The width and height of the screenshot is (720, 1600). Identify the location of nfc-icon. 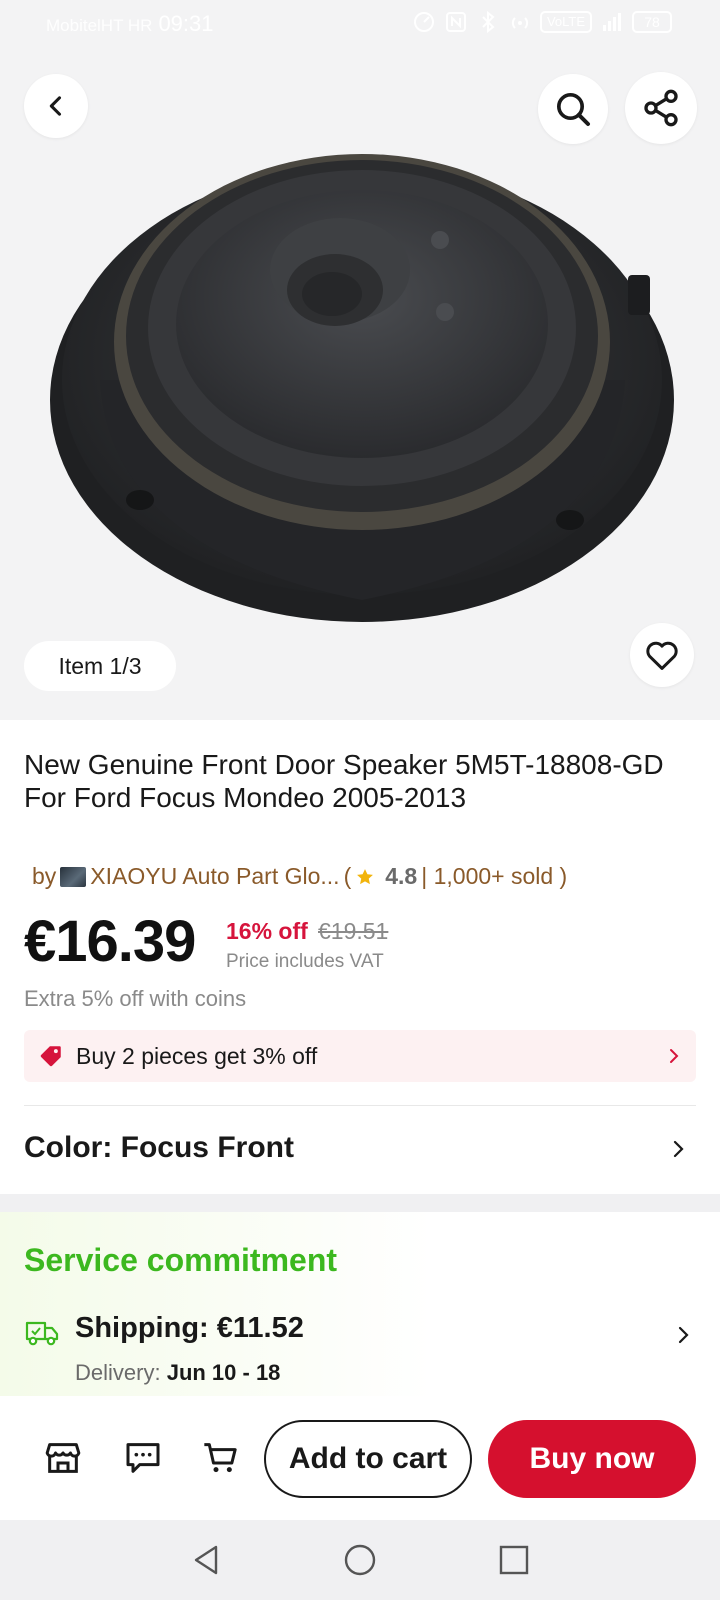
(455, 22).